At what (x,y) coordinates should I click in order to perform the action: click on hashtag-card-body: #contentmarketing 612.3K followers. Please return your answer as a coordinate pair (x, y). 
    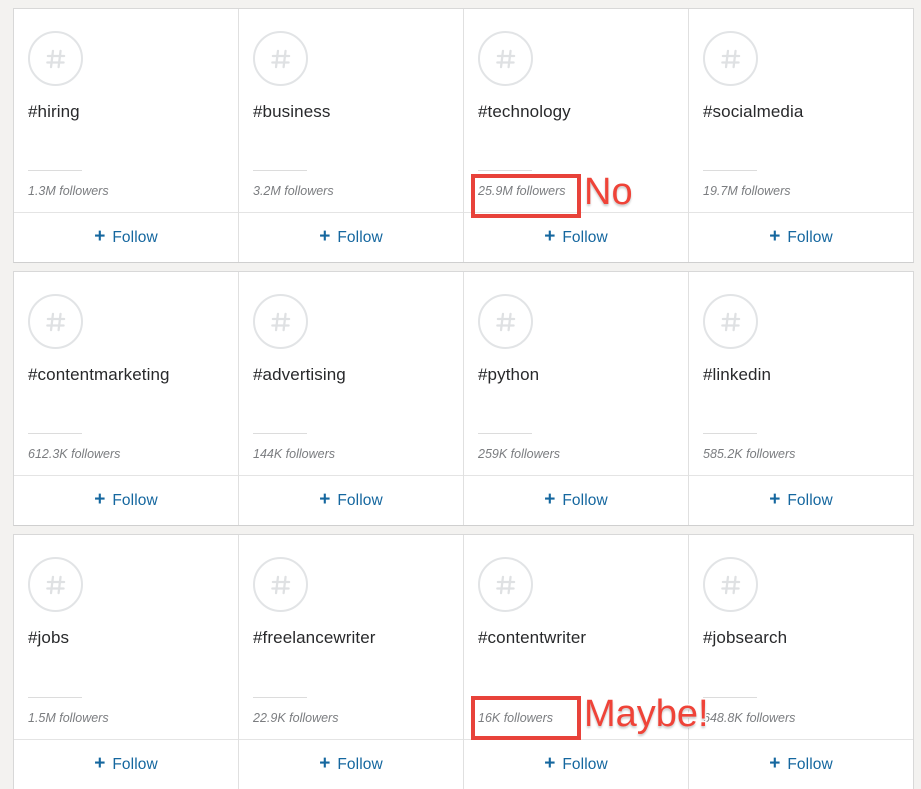
    Looking at the image, I should click on (126, 373).